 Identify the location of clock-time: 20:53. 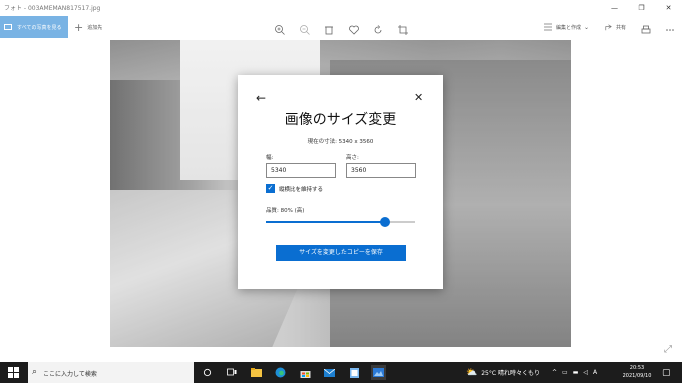
(637, 368).